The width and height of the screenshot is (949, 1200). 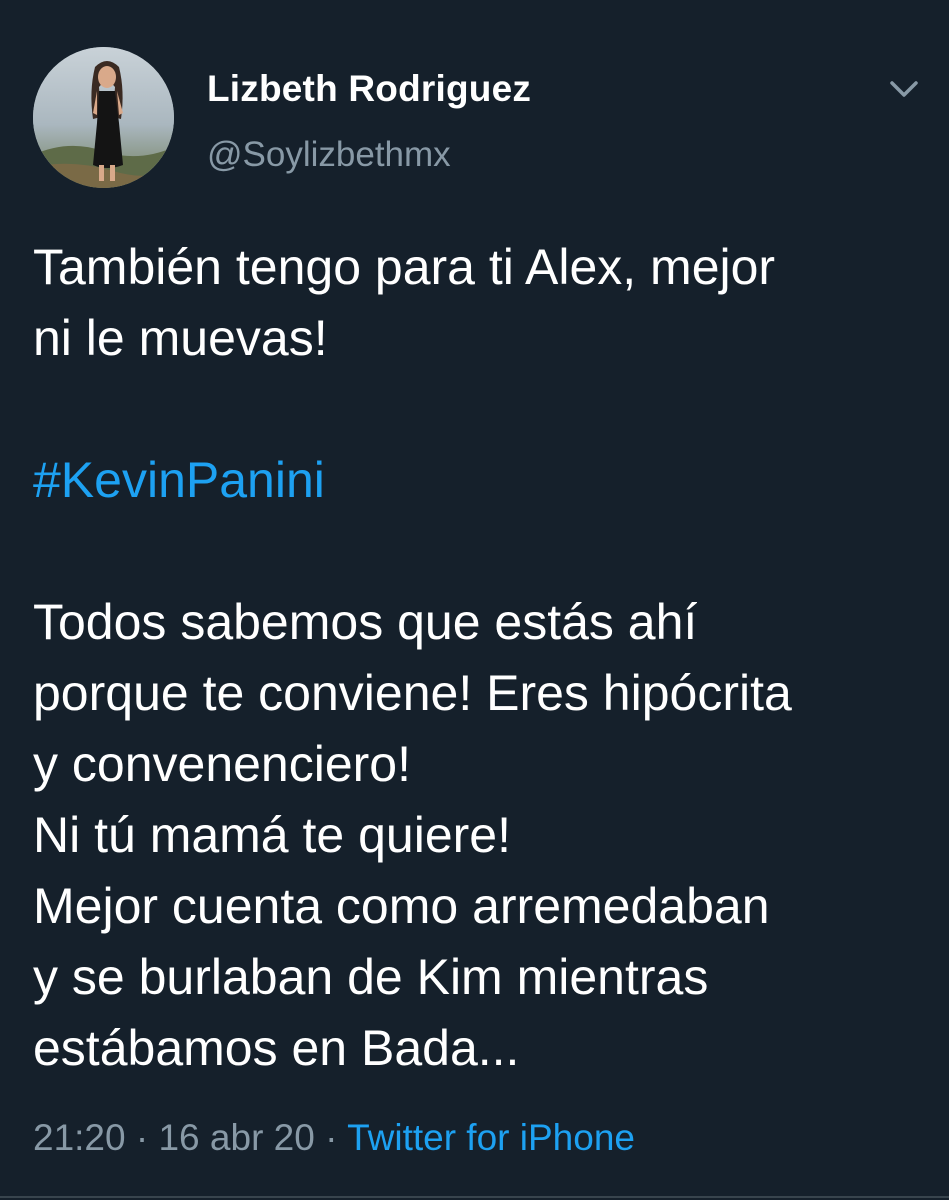 What do you see at coordinates (478, 480) in the screenshot?
I see `hashtag-link: #KevinPanini` at bounding box center [478, 480].